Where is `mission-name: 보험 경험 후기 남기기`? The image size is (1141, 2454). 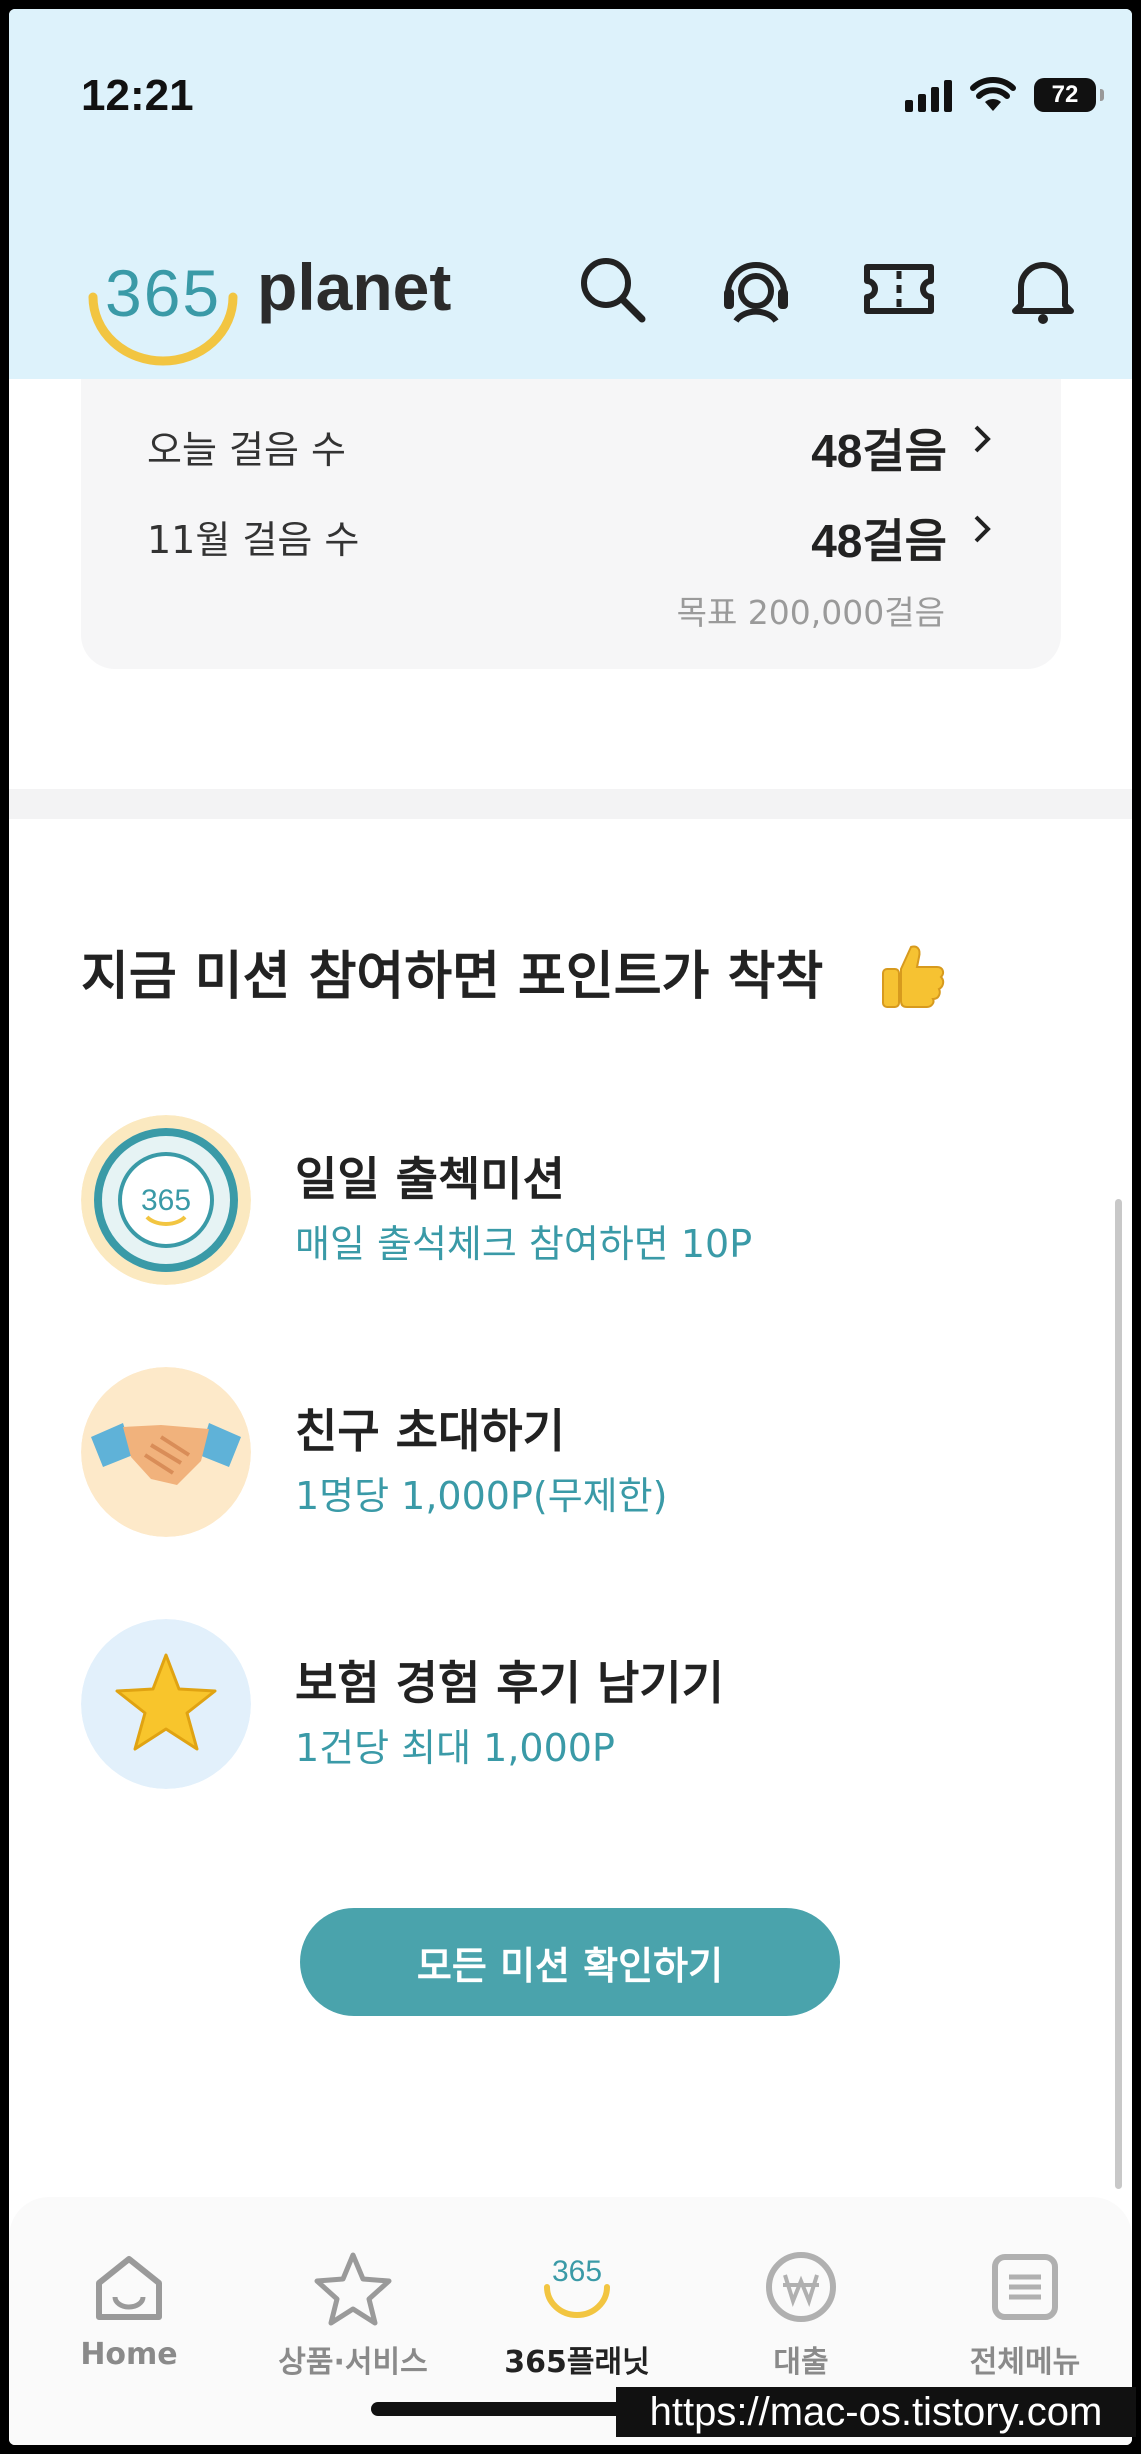
mission-name: 보험 경험 후기 남기기 is located at coordinates (509, 1683).